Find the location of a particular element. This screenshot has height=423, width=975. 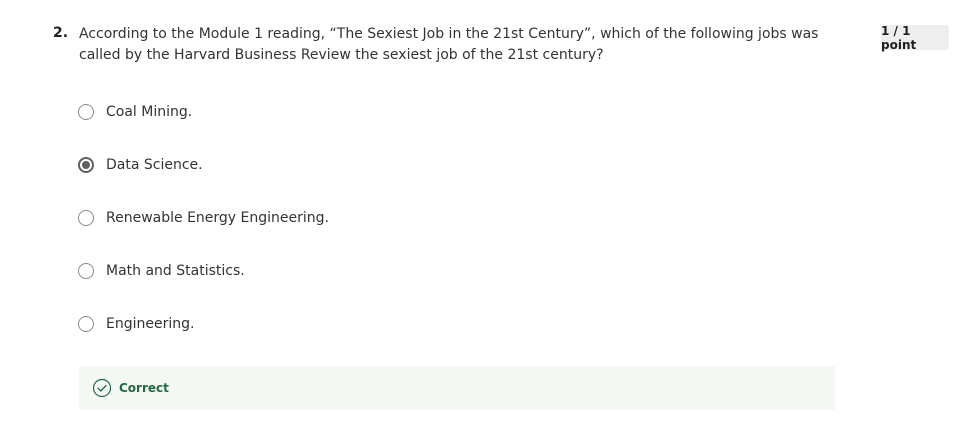

radio-button-selected is located at coordinates (86, 165).